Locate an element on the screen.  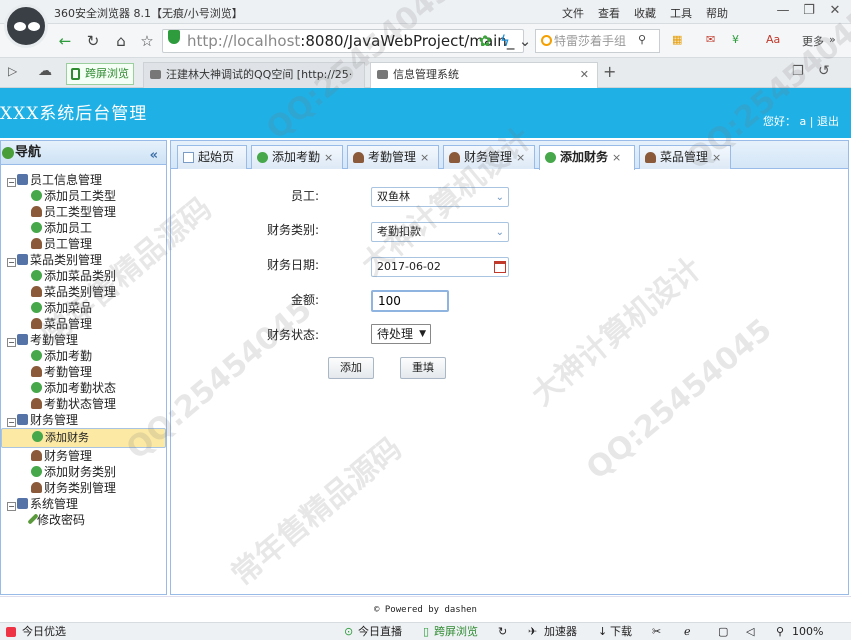
sidebar-group: − 员工信息管理 is located at coordinates (83, 180).